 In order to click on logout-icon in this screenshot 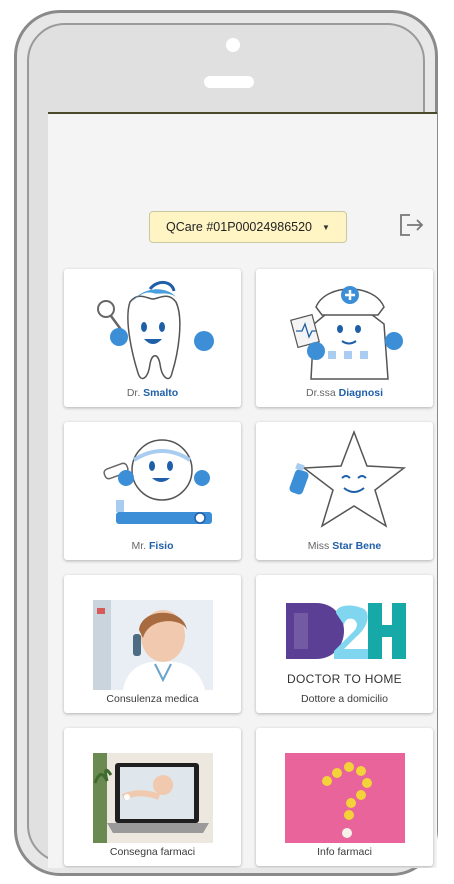, I will do `click(411, 225)`.